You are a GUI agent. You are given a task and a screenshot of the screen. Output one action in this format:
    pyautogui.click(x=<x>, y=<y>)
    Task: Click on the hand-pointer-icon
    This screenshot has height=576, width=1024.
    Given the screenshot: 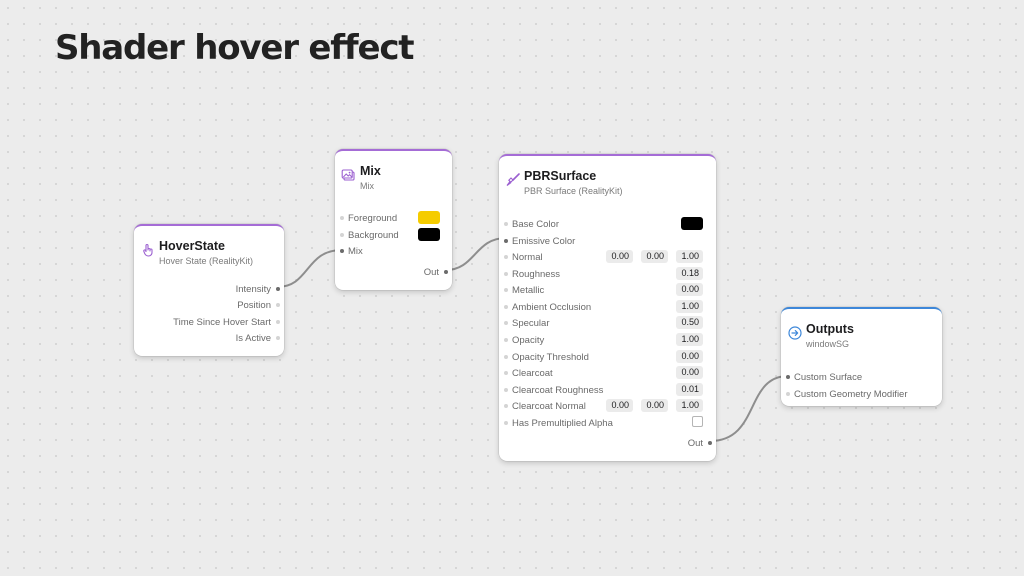 What is the action you would take?
    pyautogui.click(x=148, y=250)
    